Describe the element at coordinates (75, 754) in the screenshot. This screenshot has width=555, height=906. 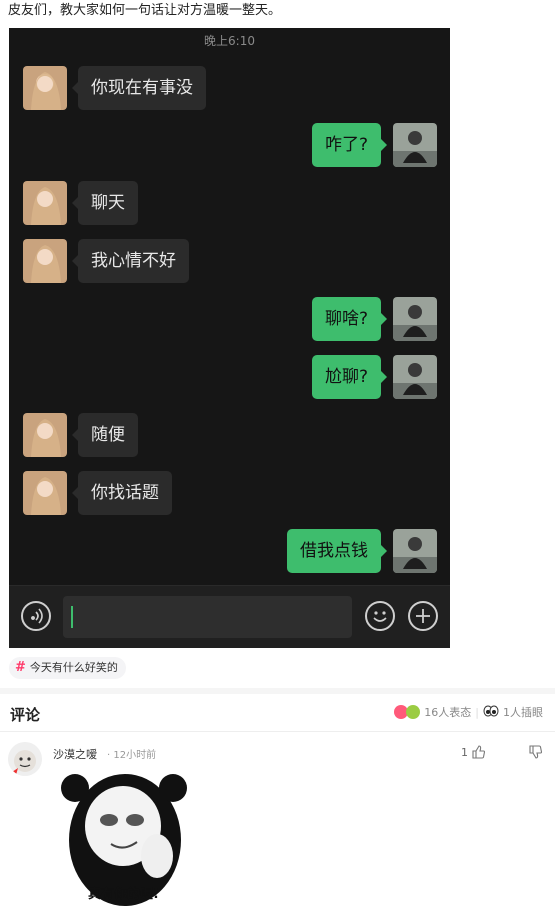
I see `commenter-name: 沙漠之嗳` at that location.